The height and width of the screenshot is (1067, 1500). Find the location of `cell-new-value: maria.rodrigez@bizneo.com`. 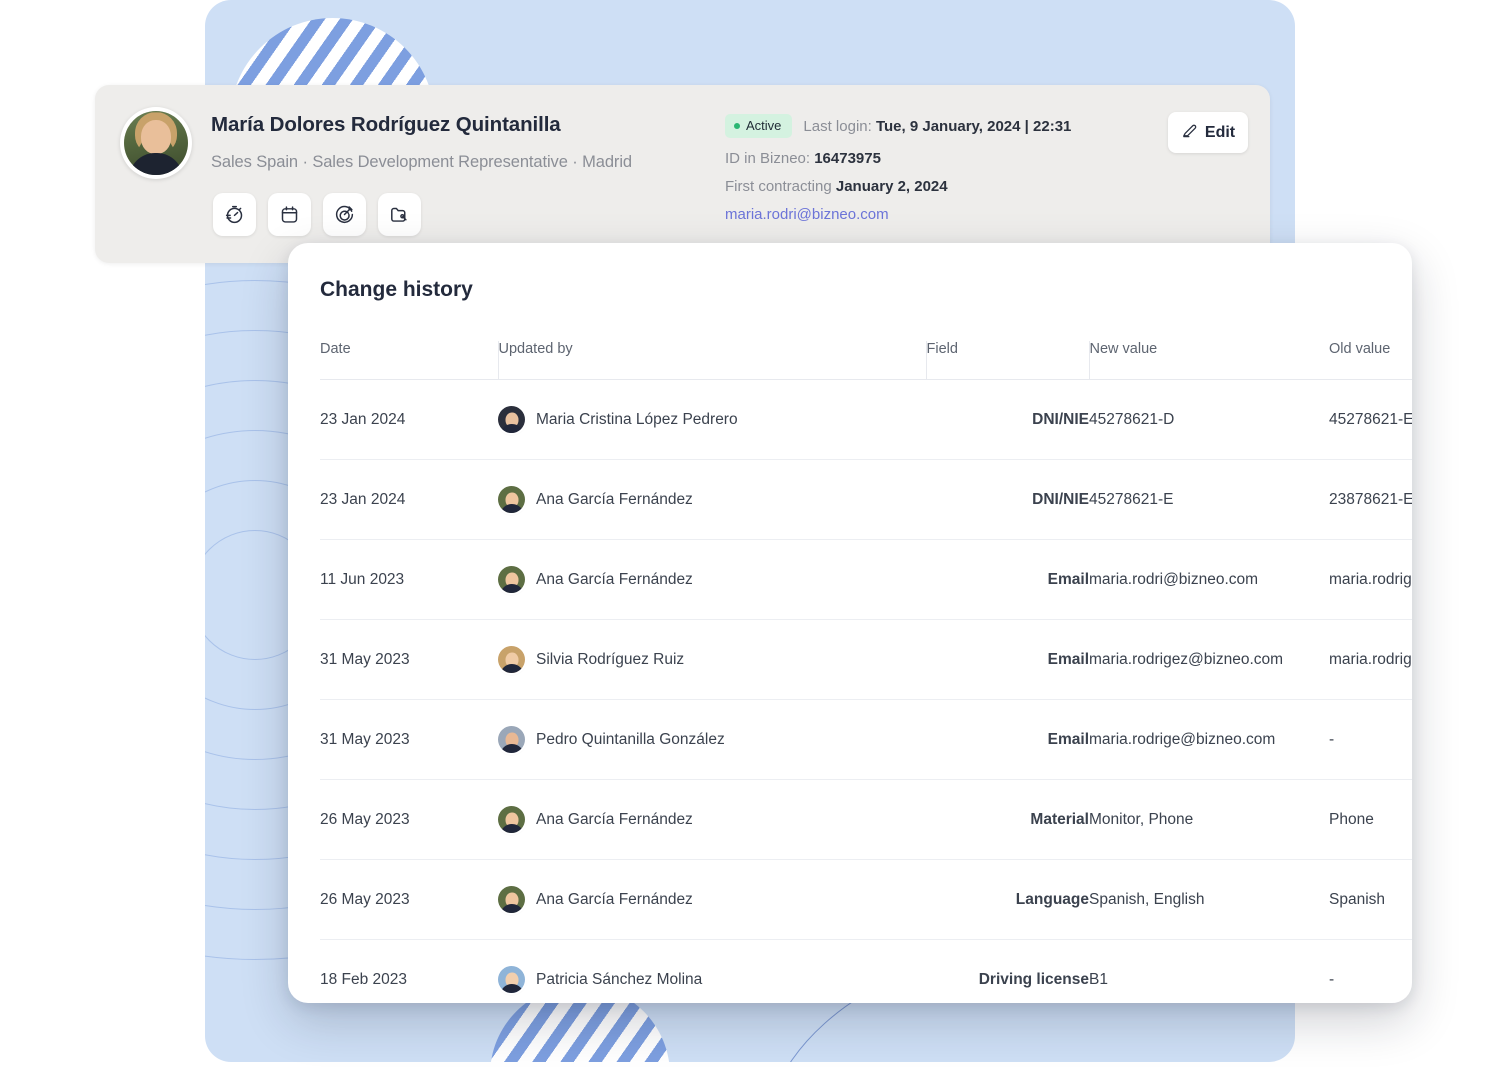

cell-new-value: maria.rodrigez@bizneo.com is located at coordinates (1209, 659).